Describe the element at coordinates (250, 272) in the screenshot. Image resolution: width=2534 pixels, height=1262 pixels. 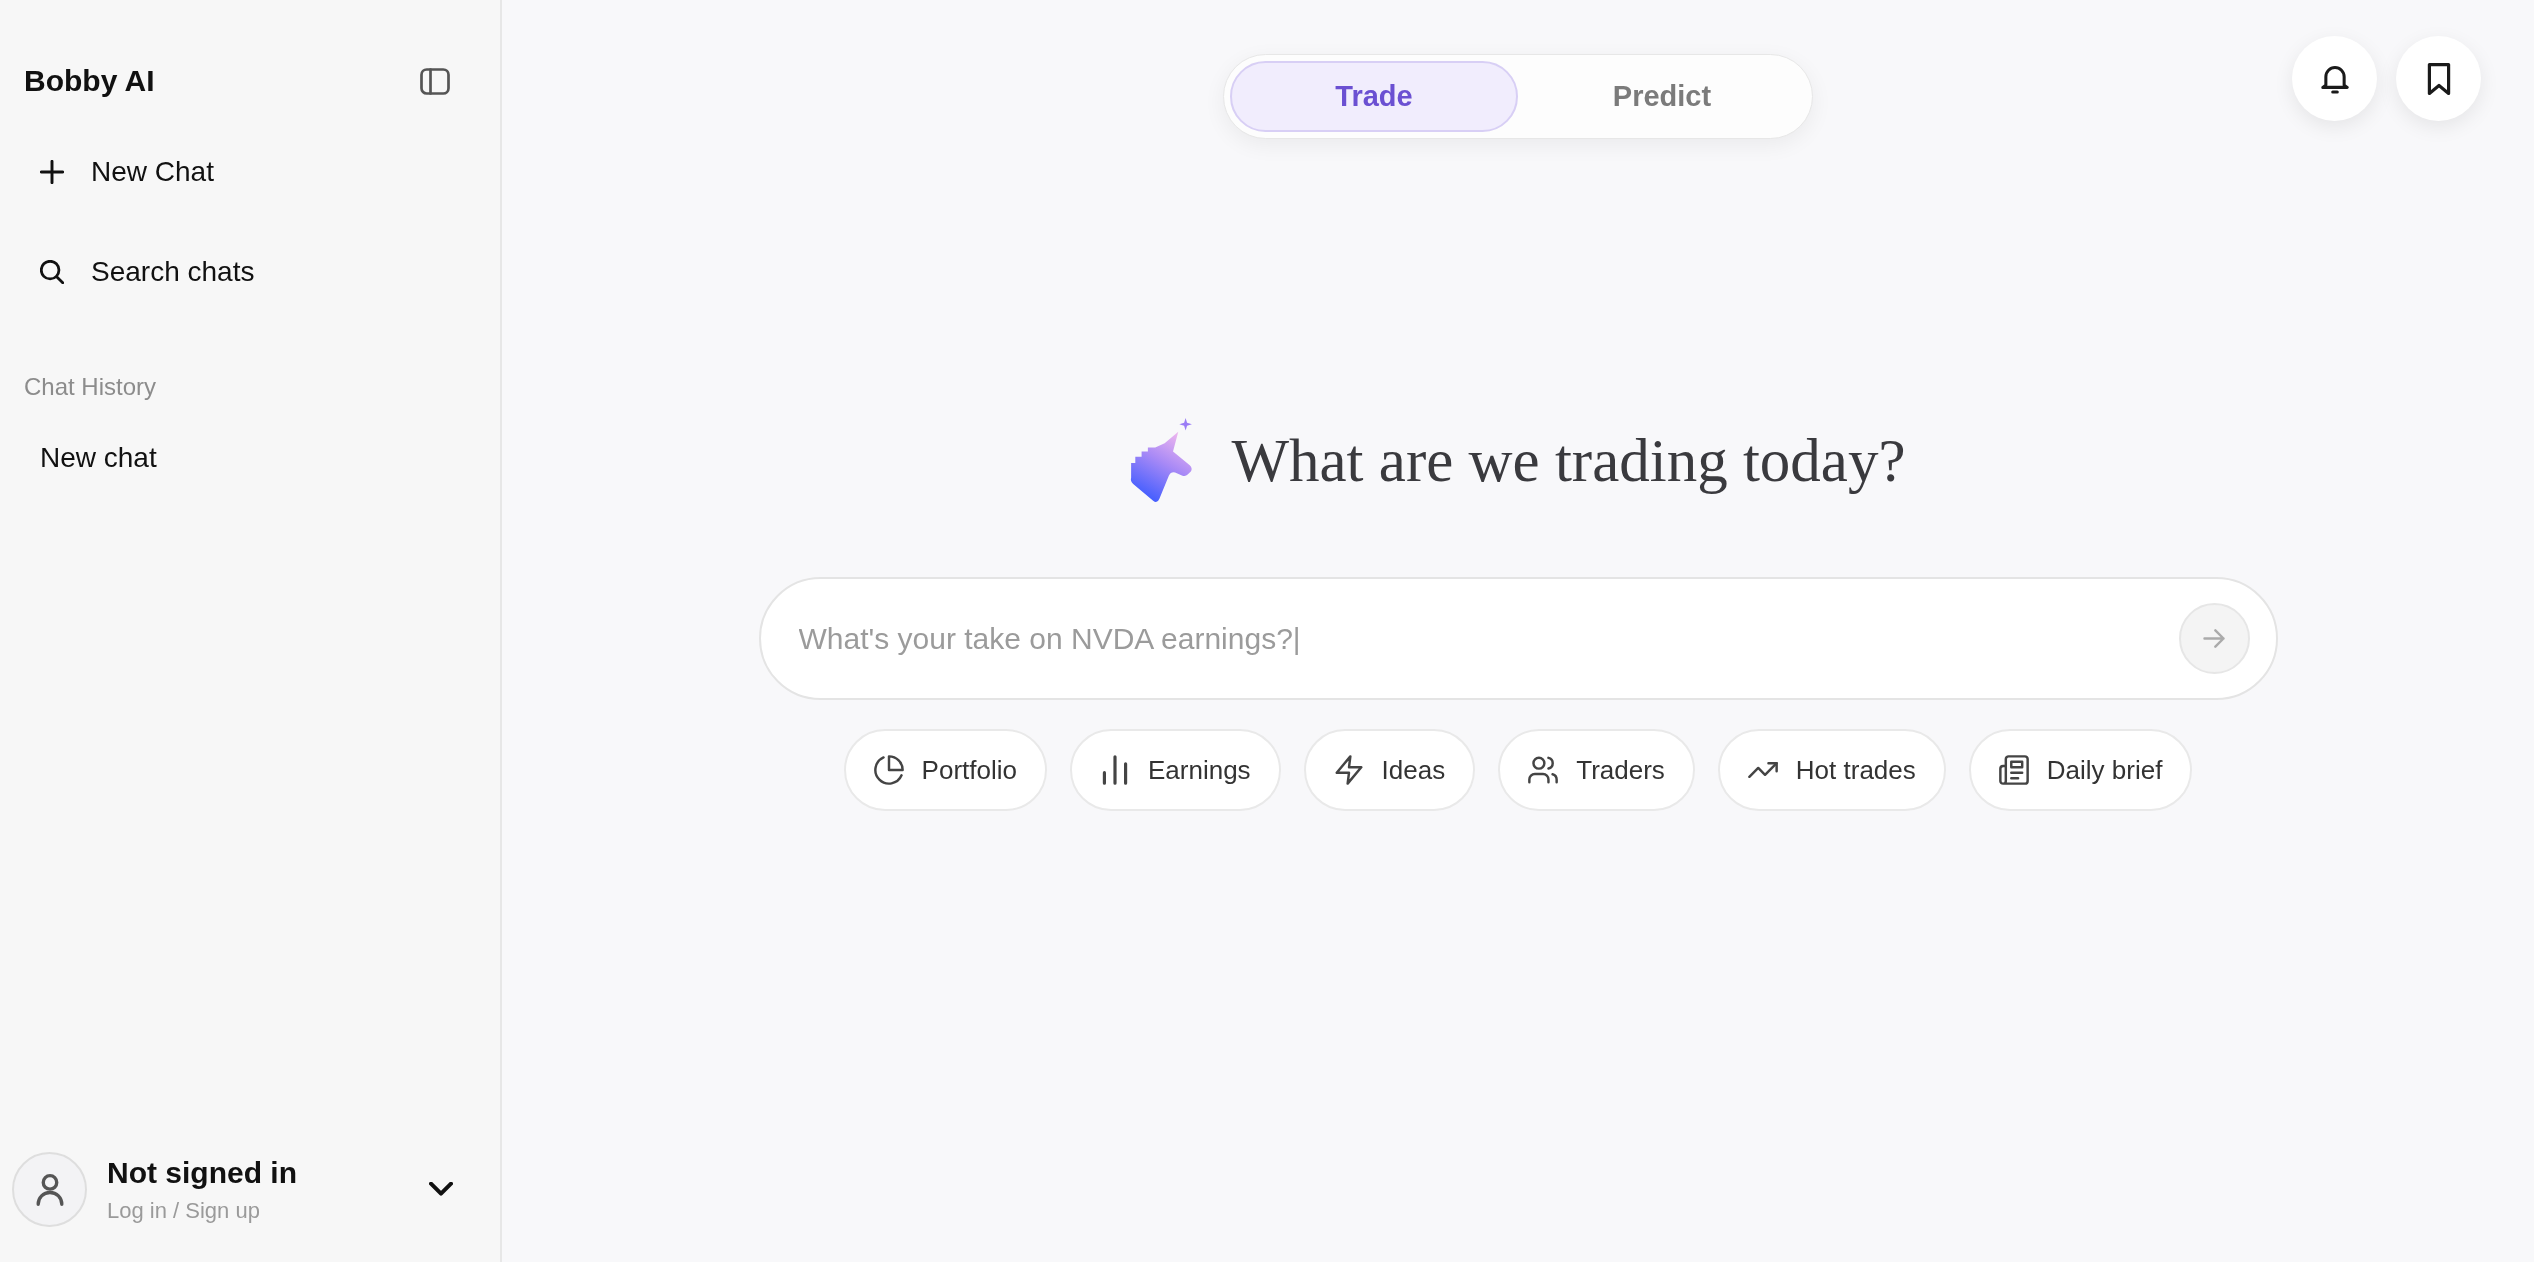
I see `search-chats-button: Search chats` at that location.